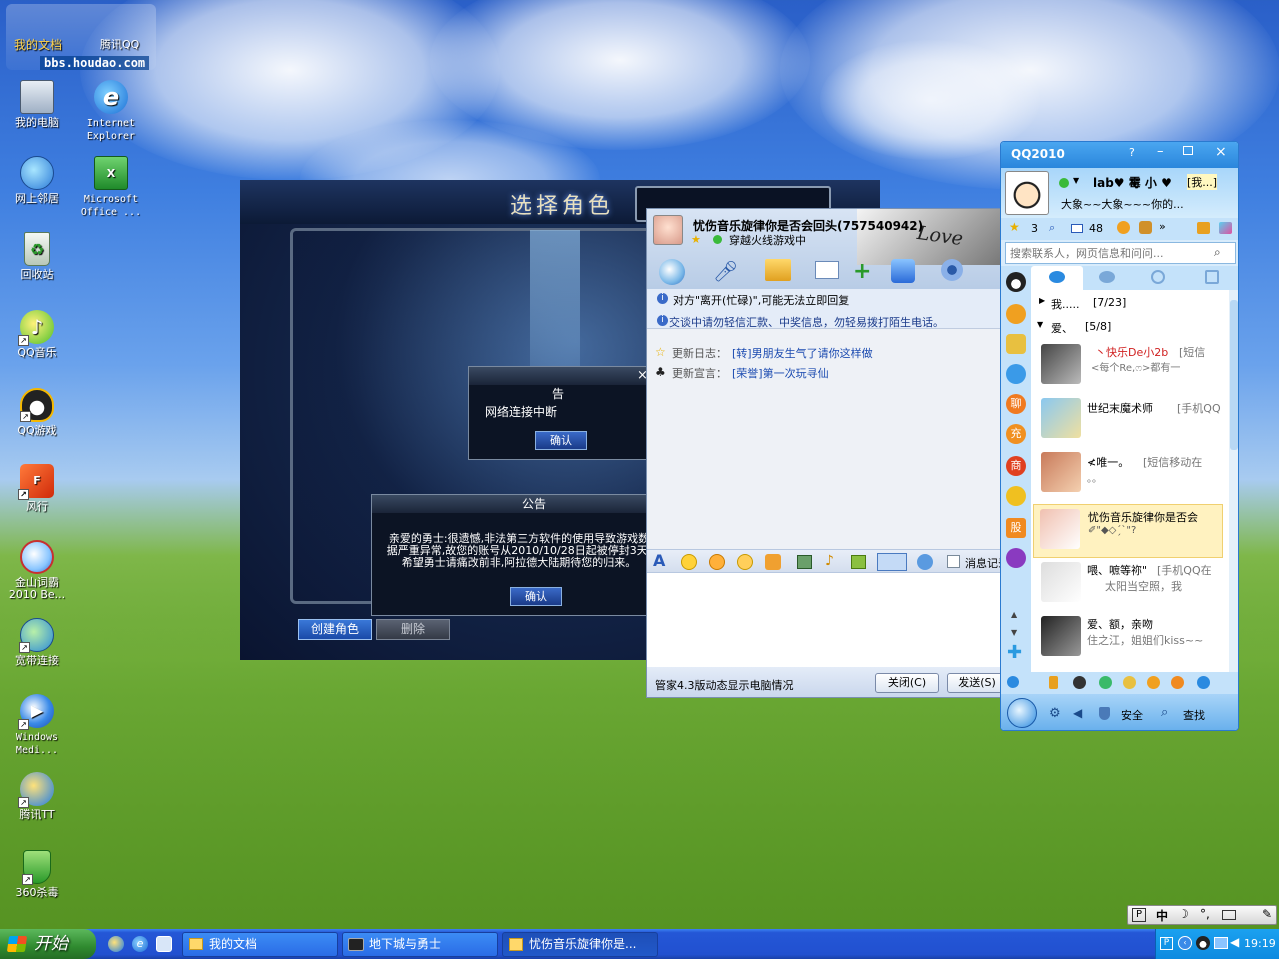 This screenshot has height=959, width=1279. I want to click on shield-icon, so click(1104, 713).